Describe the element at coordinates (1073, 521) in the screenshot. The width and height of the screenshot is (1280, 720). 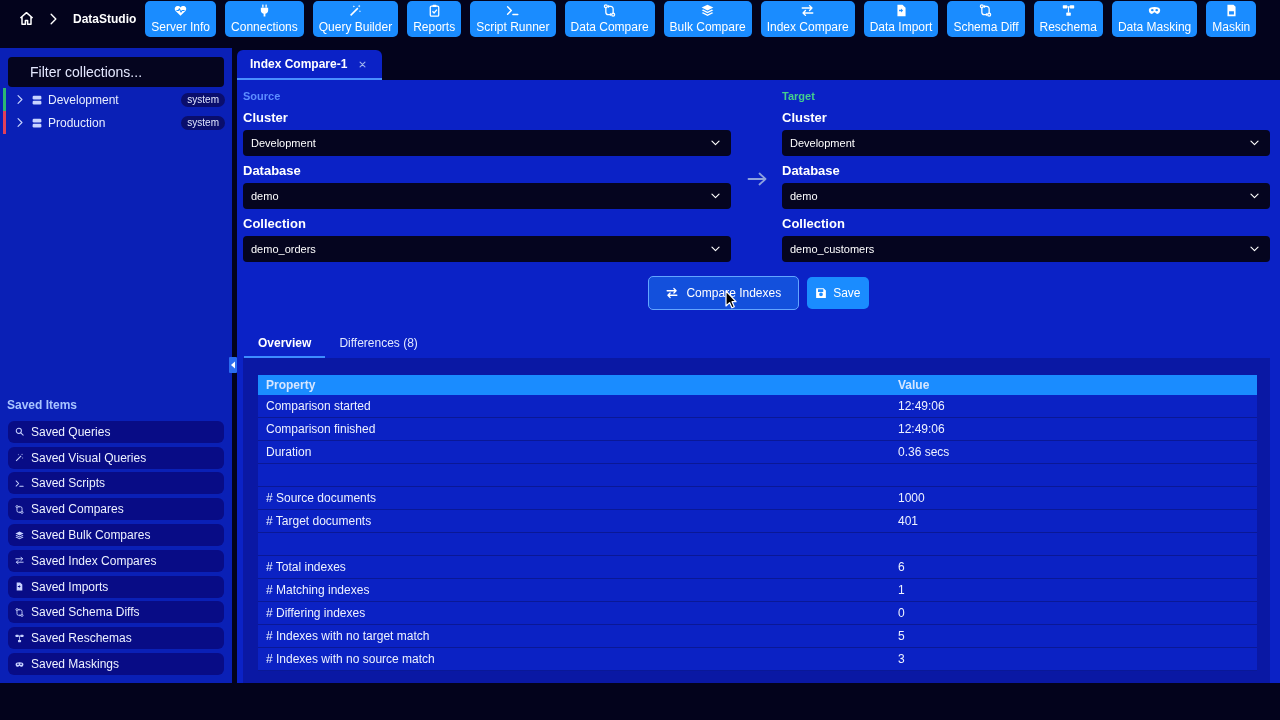
I see `table-cell: 401` at that location.